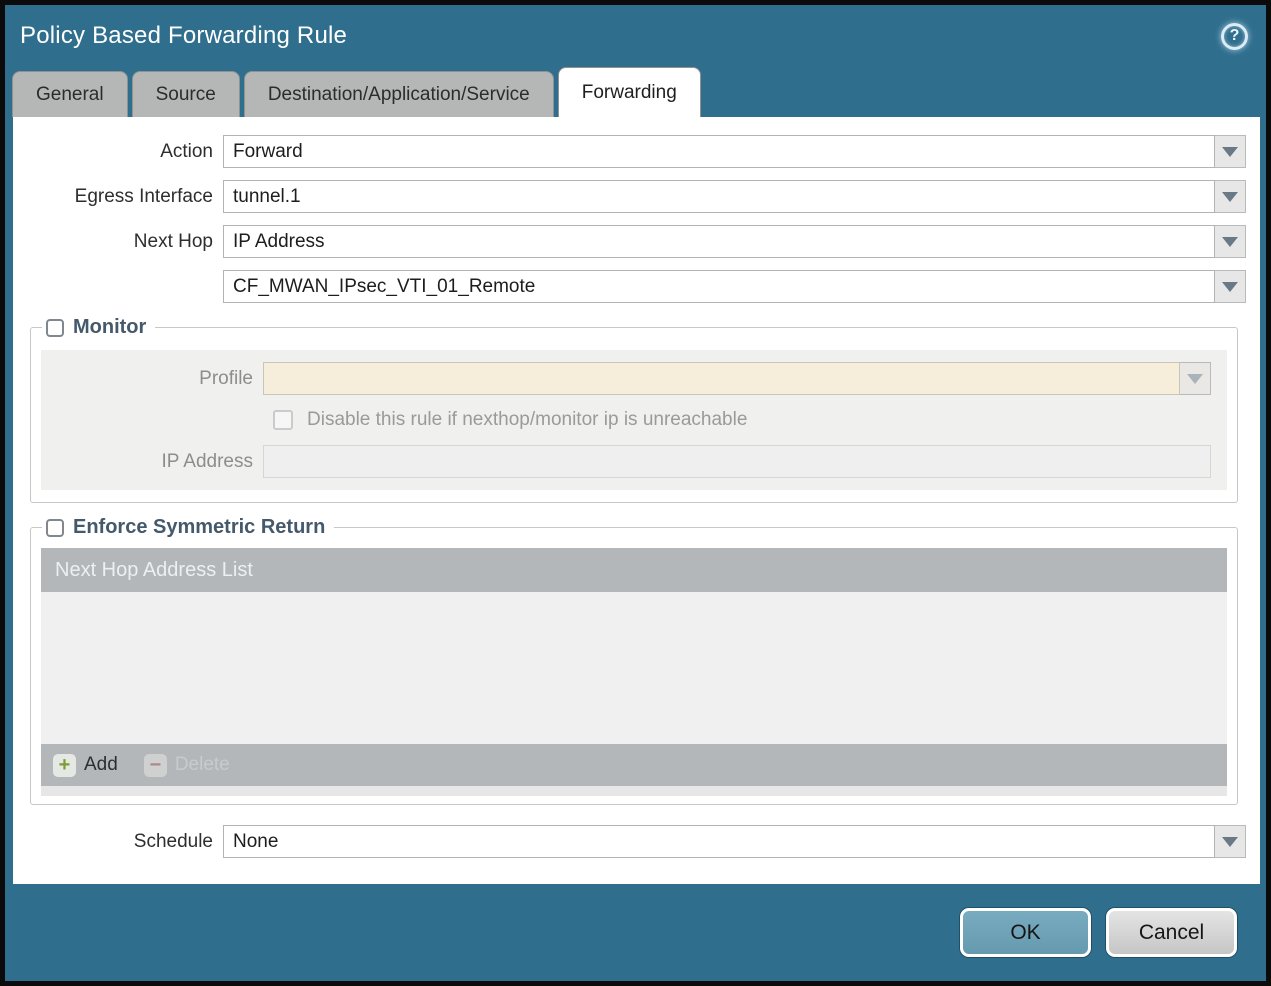 Image resolution: width=1271 pixels, height=986 pixels. Describe the element at coordinates (629, 92) in the screenshot. I see `tab-forwarding: Forwarding` at that location.